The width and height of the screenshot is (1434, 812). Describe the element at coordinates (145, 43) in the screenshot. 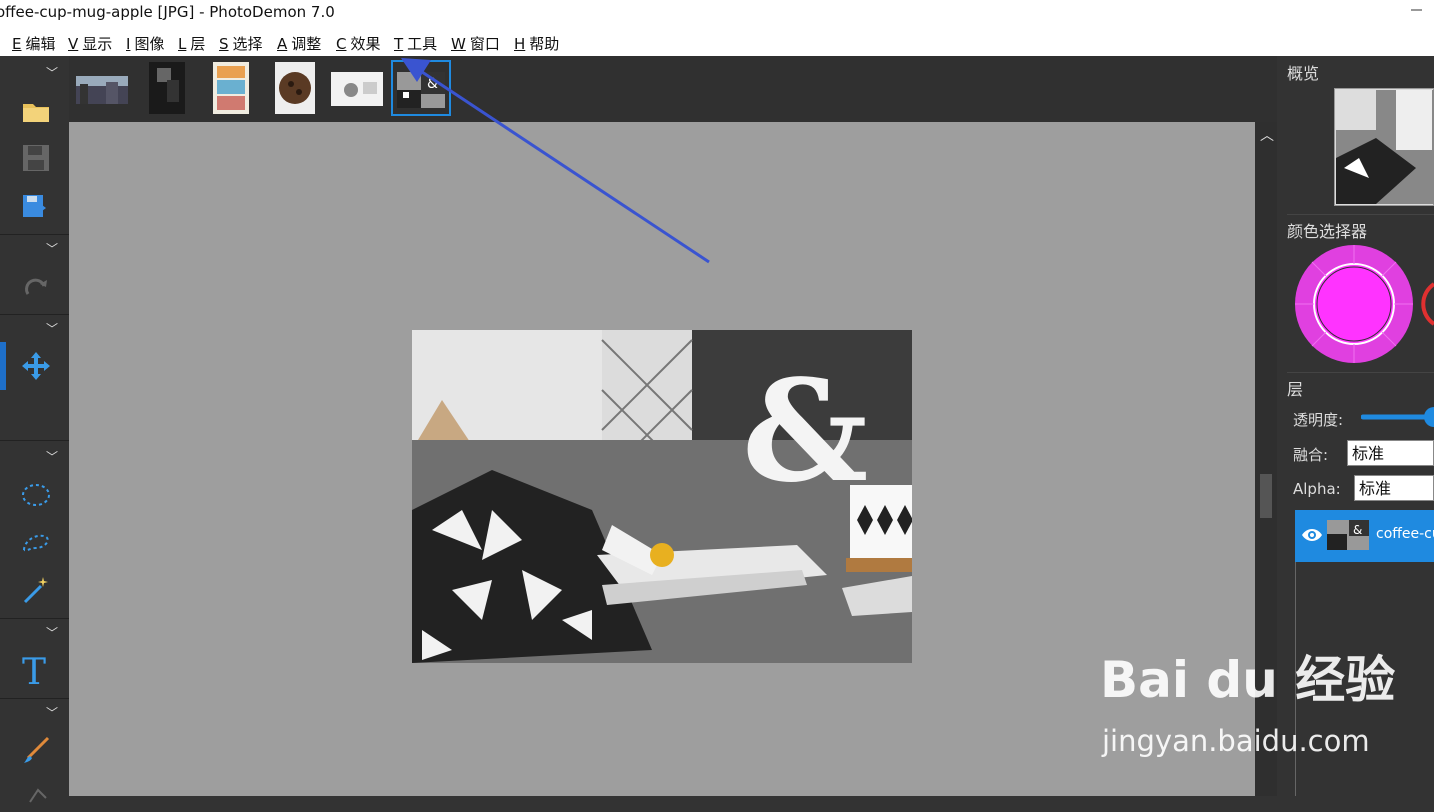

I see `menu-image: I 图像` at that location.